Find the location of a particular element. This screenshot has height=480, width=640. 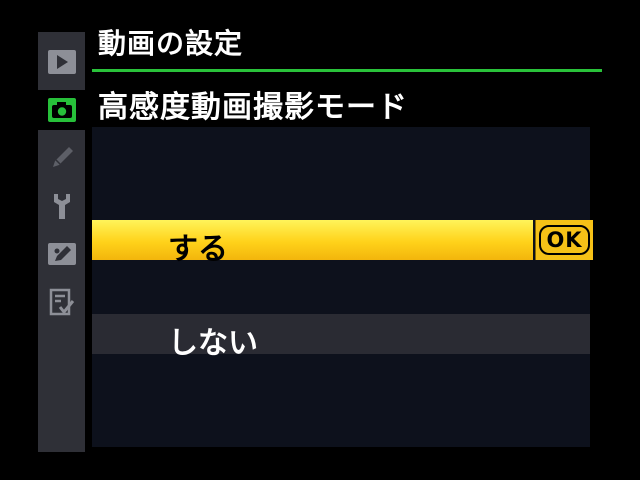

ok-label: OK is located at coordinates (564, 240).